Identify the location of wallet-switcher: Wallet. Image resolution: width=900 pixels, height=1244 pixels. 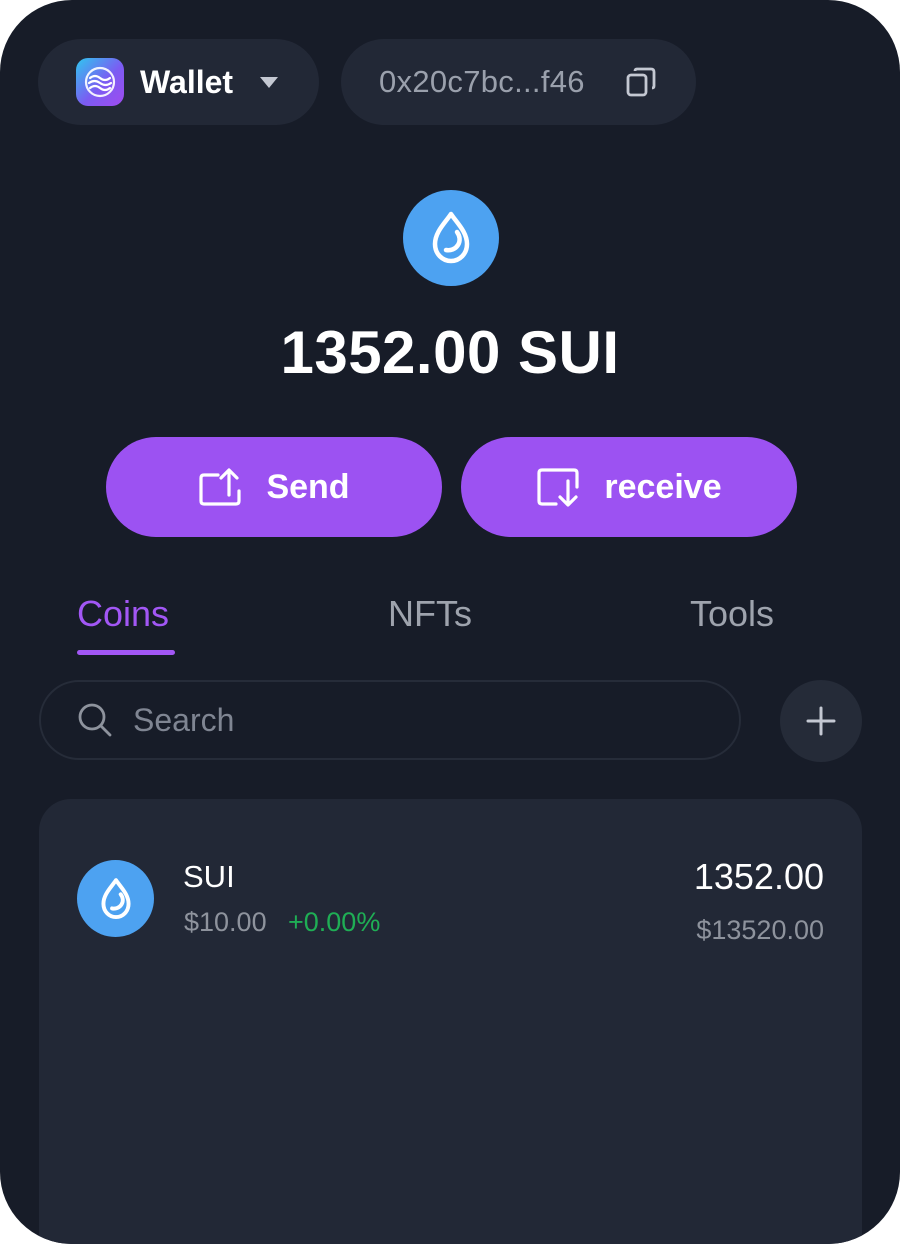
(178, 82).